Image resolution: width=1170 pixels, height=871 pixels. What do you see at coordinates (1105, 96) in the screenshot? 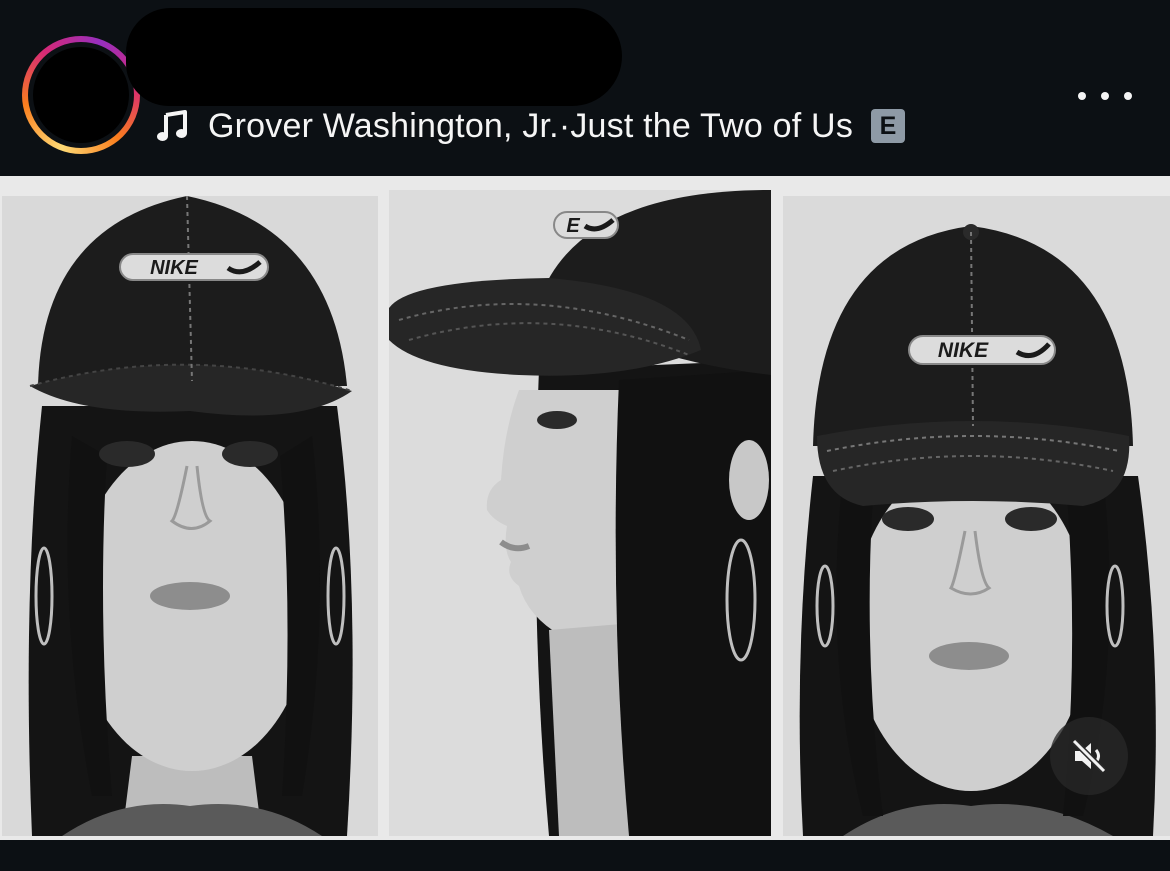
I see `more-options-button` at bounding box center [1105, 96].